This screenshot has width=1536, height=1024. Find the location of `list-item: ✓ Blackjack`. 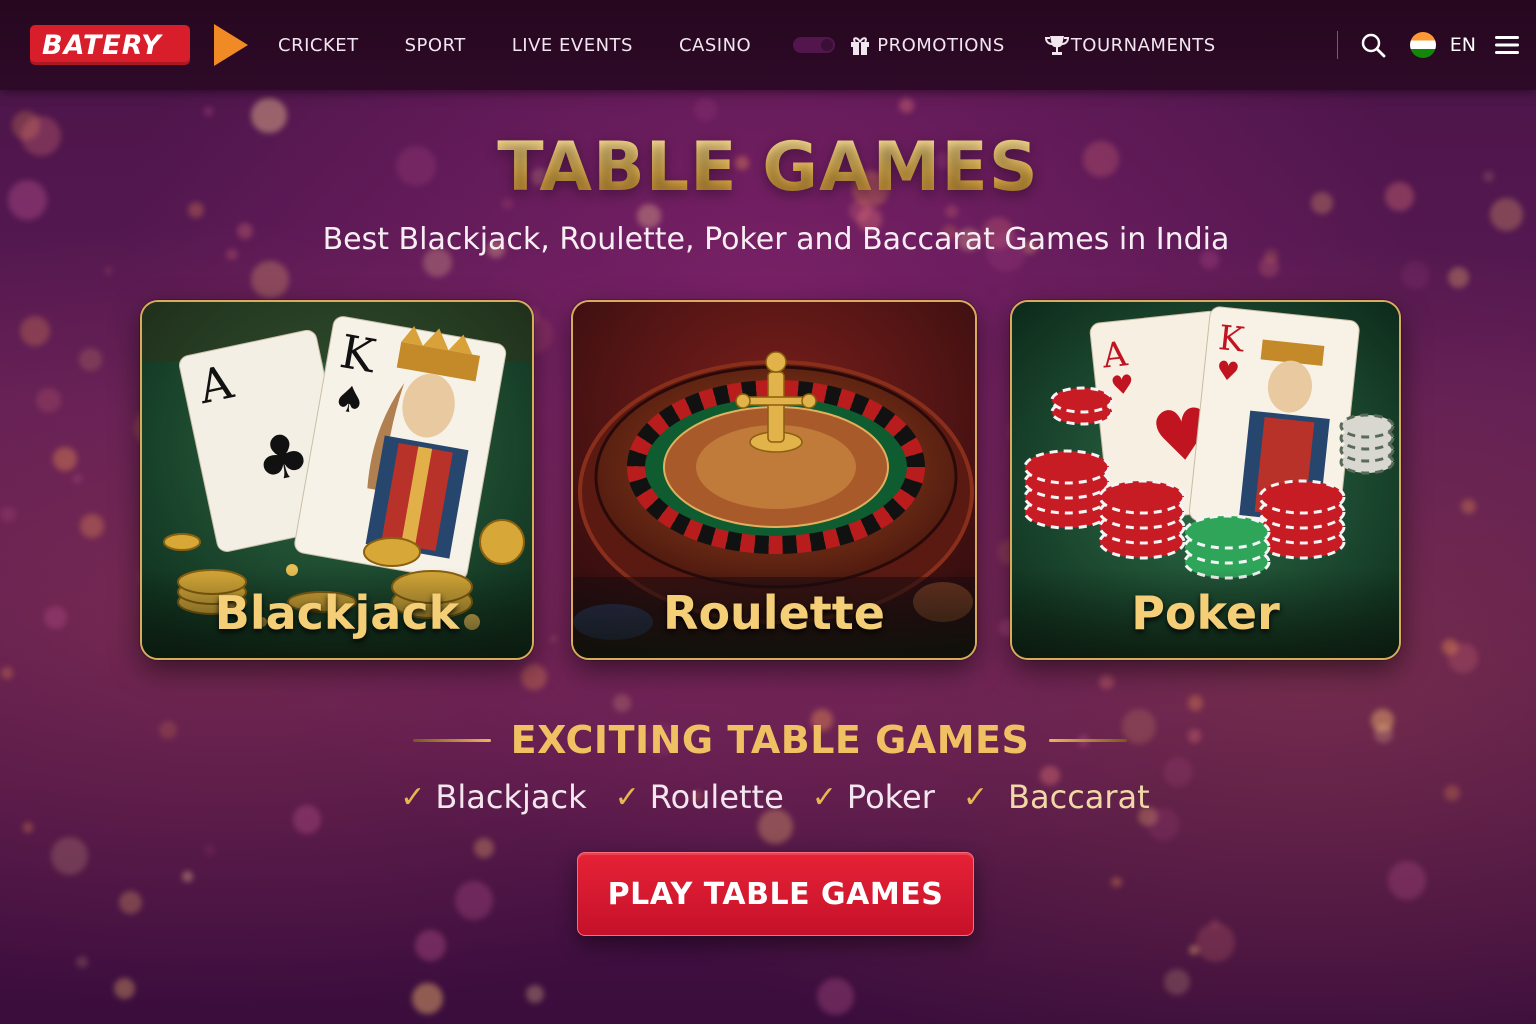

list-item: ✓ Blackjack is located at coordinates (493, 797).